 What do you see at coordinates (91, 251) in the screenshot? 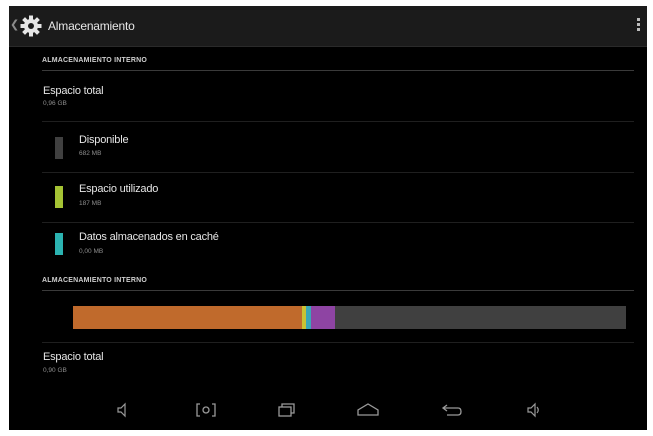
I see `cached-data-value: 0,00 MB` at bounding box center [91, 251].